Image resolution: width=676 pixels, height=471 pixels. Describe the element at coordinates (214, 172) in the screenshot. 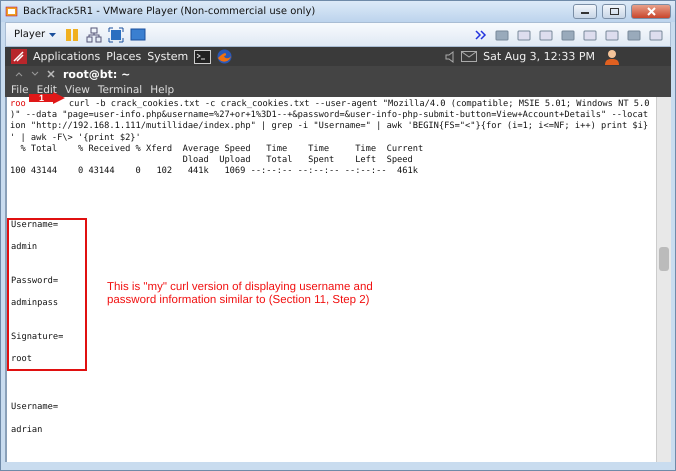

I see `progress-output: 100 43144 0 43144 0 102 441k 1069 --:--:-- --:--:-- --:--:-- 461k` at that location.